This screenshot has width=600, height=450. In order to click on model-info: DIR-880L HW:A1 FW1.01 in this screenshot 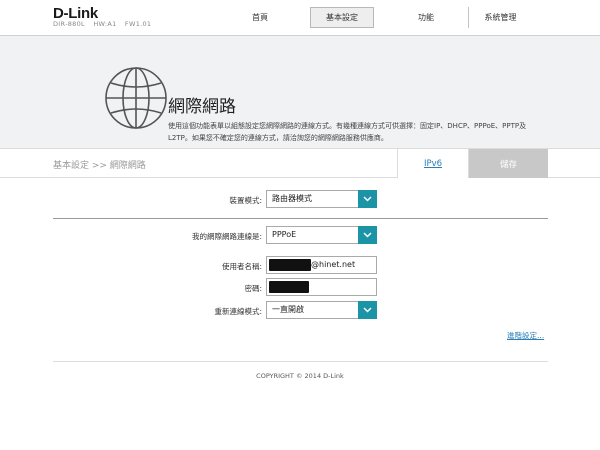, I will do `click(105, 24)`.